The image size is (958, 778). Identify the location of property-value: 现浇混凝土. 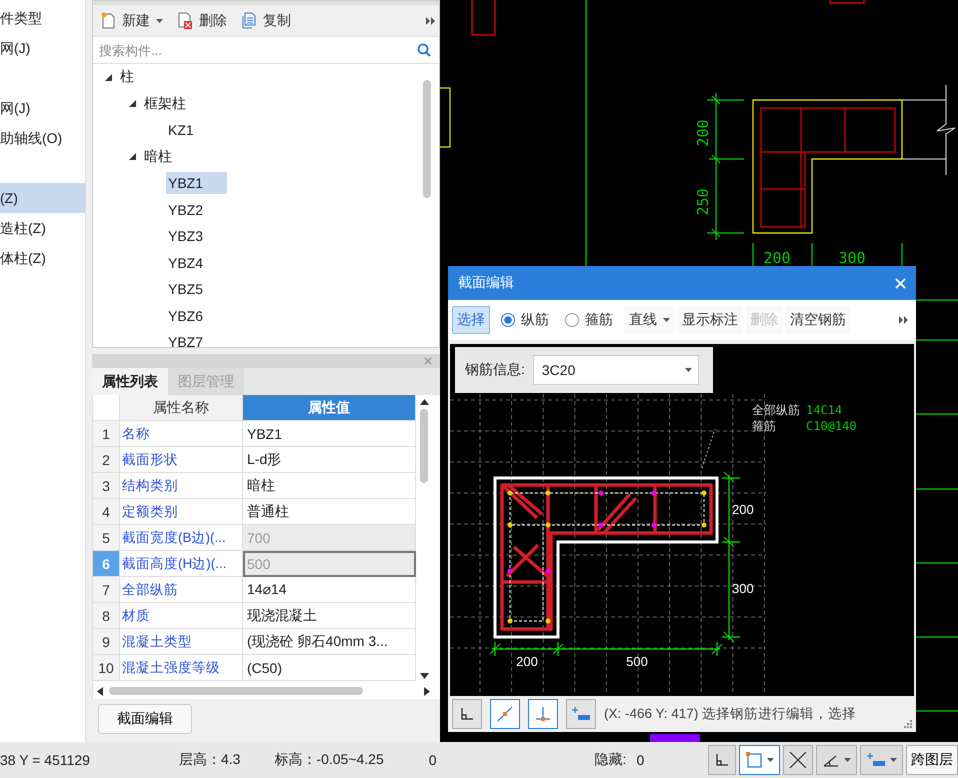
(329, 616).